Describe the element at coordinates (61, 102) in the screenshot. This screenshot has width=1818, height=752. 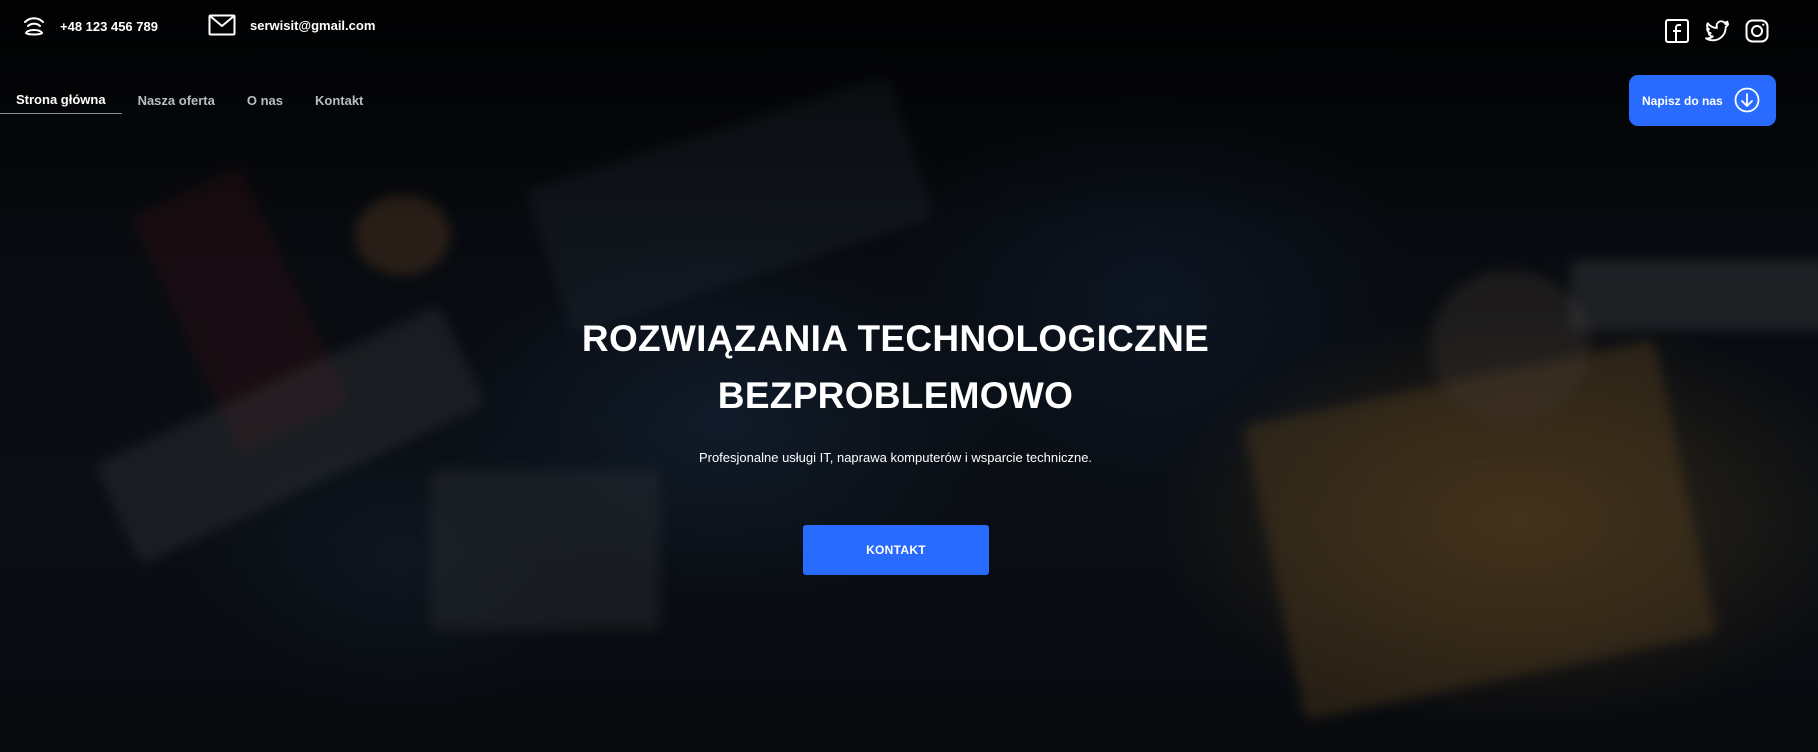
I see `nav-item-home: Strona główna` at that location.